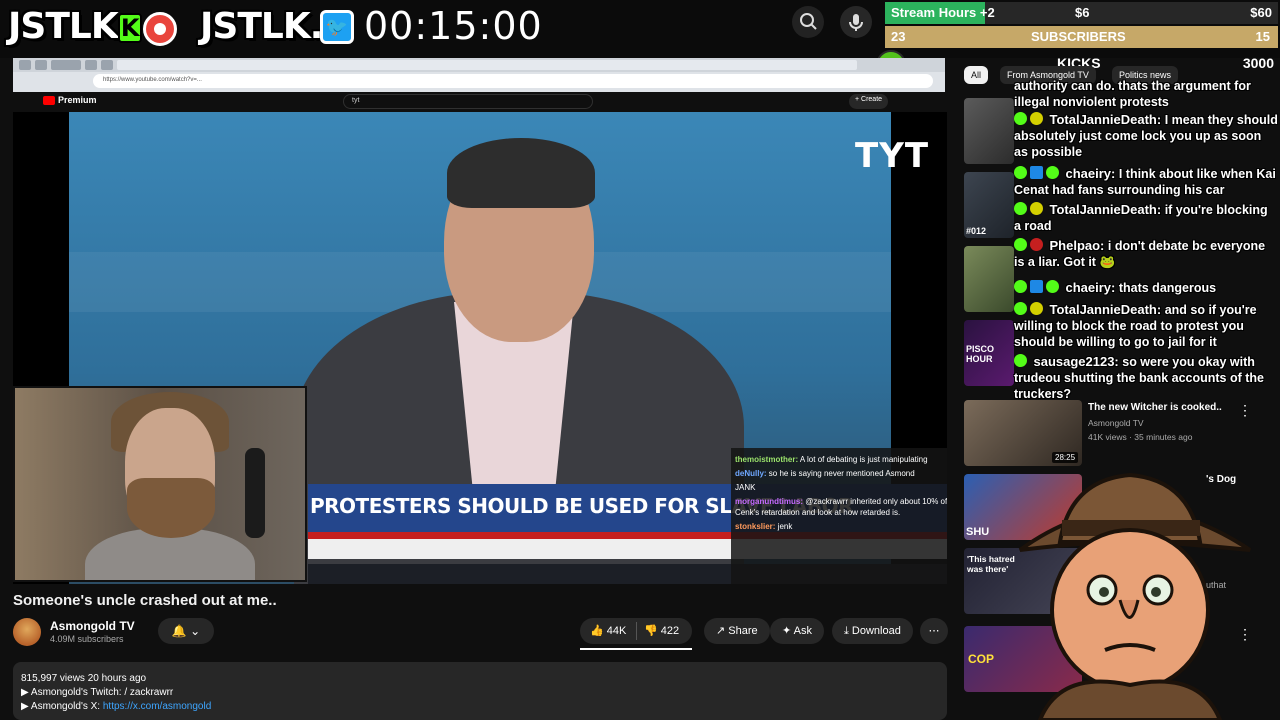 This screenshot has height=720, width=1280. What do you see at coordinates (848, 631) in the screenshot?
I see `download-icon: ⤓` at bounding box center [848, 631].